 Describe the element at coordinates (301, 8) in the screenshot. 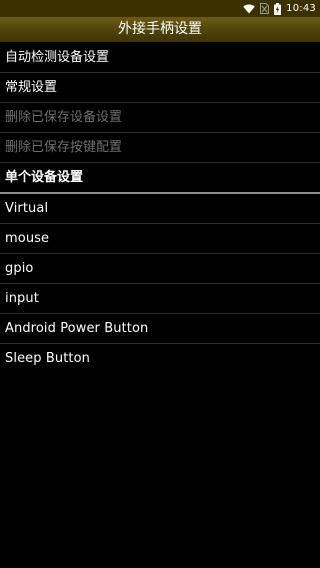

I see `status-time: 10:43` at that location.